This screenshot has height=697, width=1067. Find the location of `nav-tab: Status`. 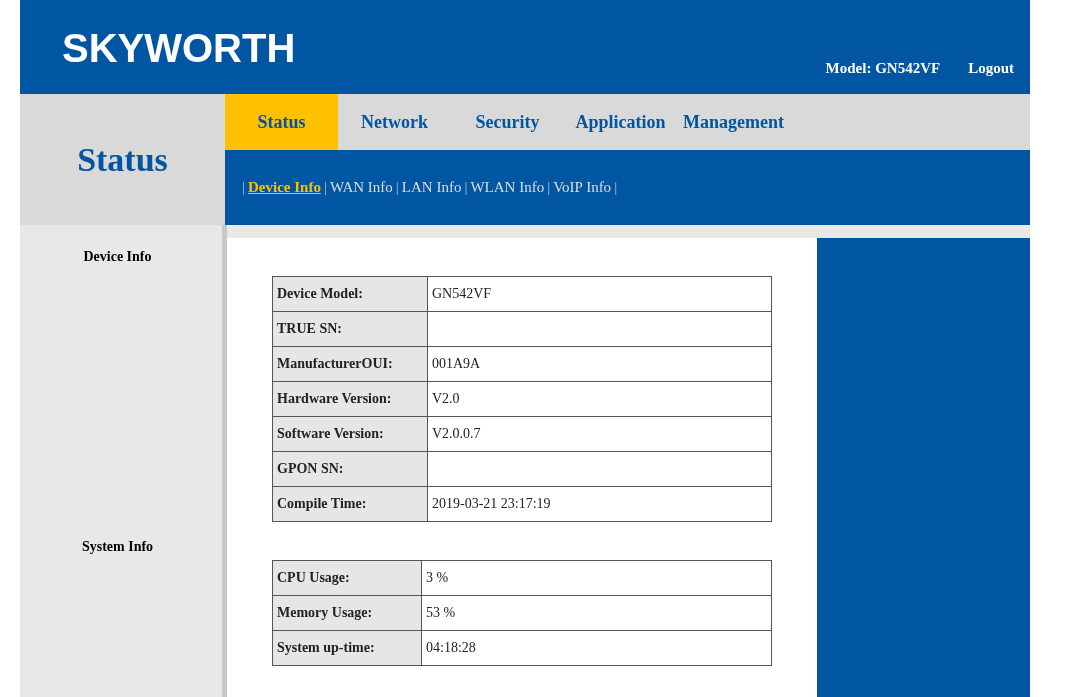

nav-tab: Status is located at coordinates (281, 122).